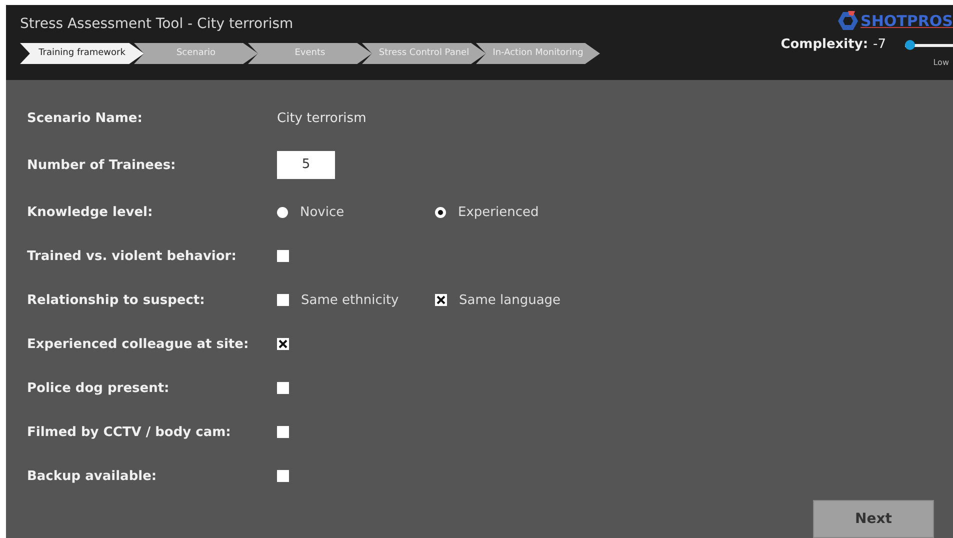 The height and width of the screenshot is (538, 953). I want to click on logo-icon, so click(847, 21).